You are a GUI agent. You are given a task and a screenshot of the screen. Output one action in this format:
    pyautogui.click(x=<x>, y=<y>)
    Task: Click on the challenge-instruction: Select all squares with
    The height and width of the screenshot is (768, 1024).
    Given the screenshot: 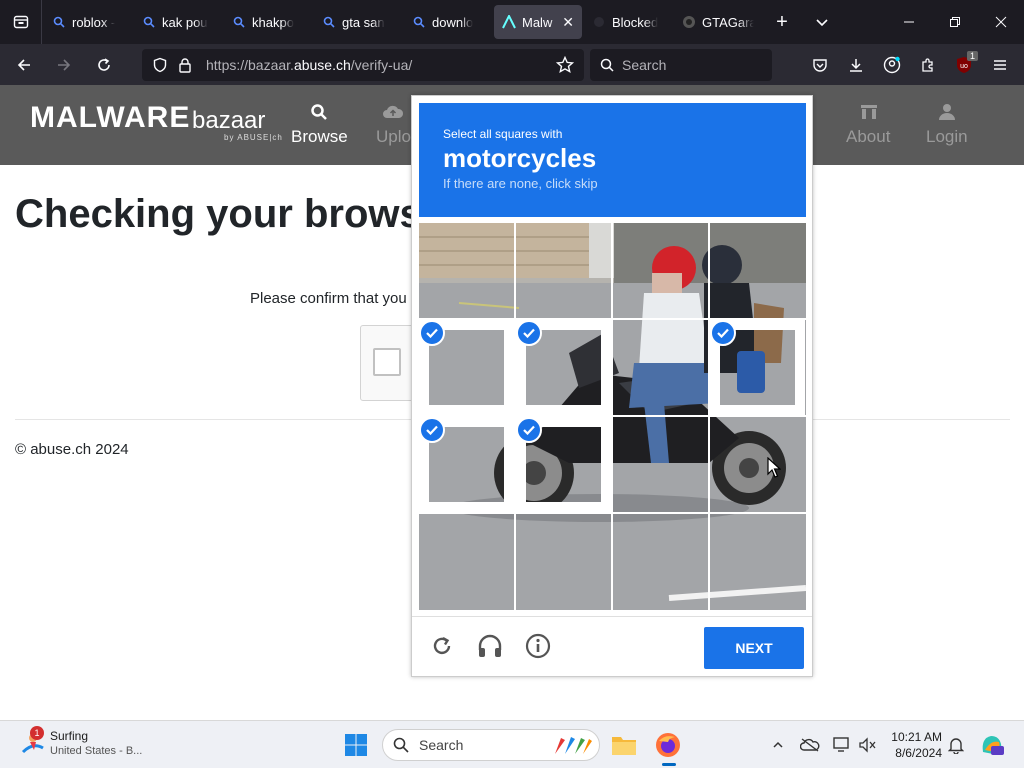 What is the action you would take?
    pyautogui.click(x=503, y=134)
    